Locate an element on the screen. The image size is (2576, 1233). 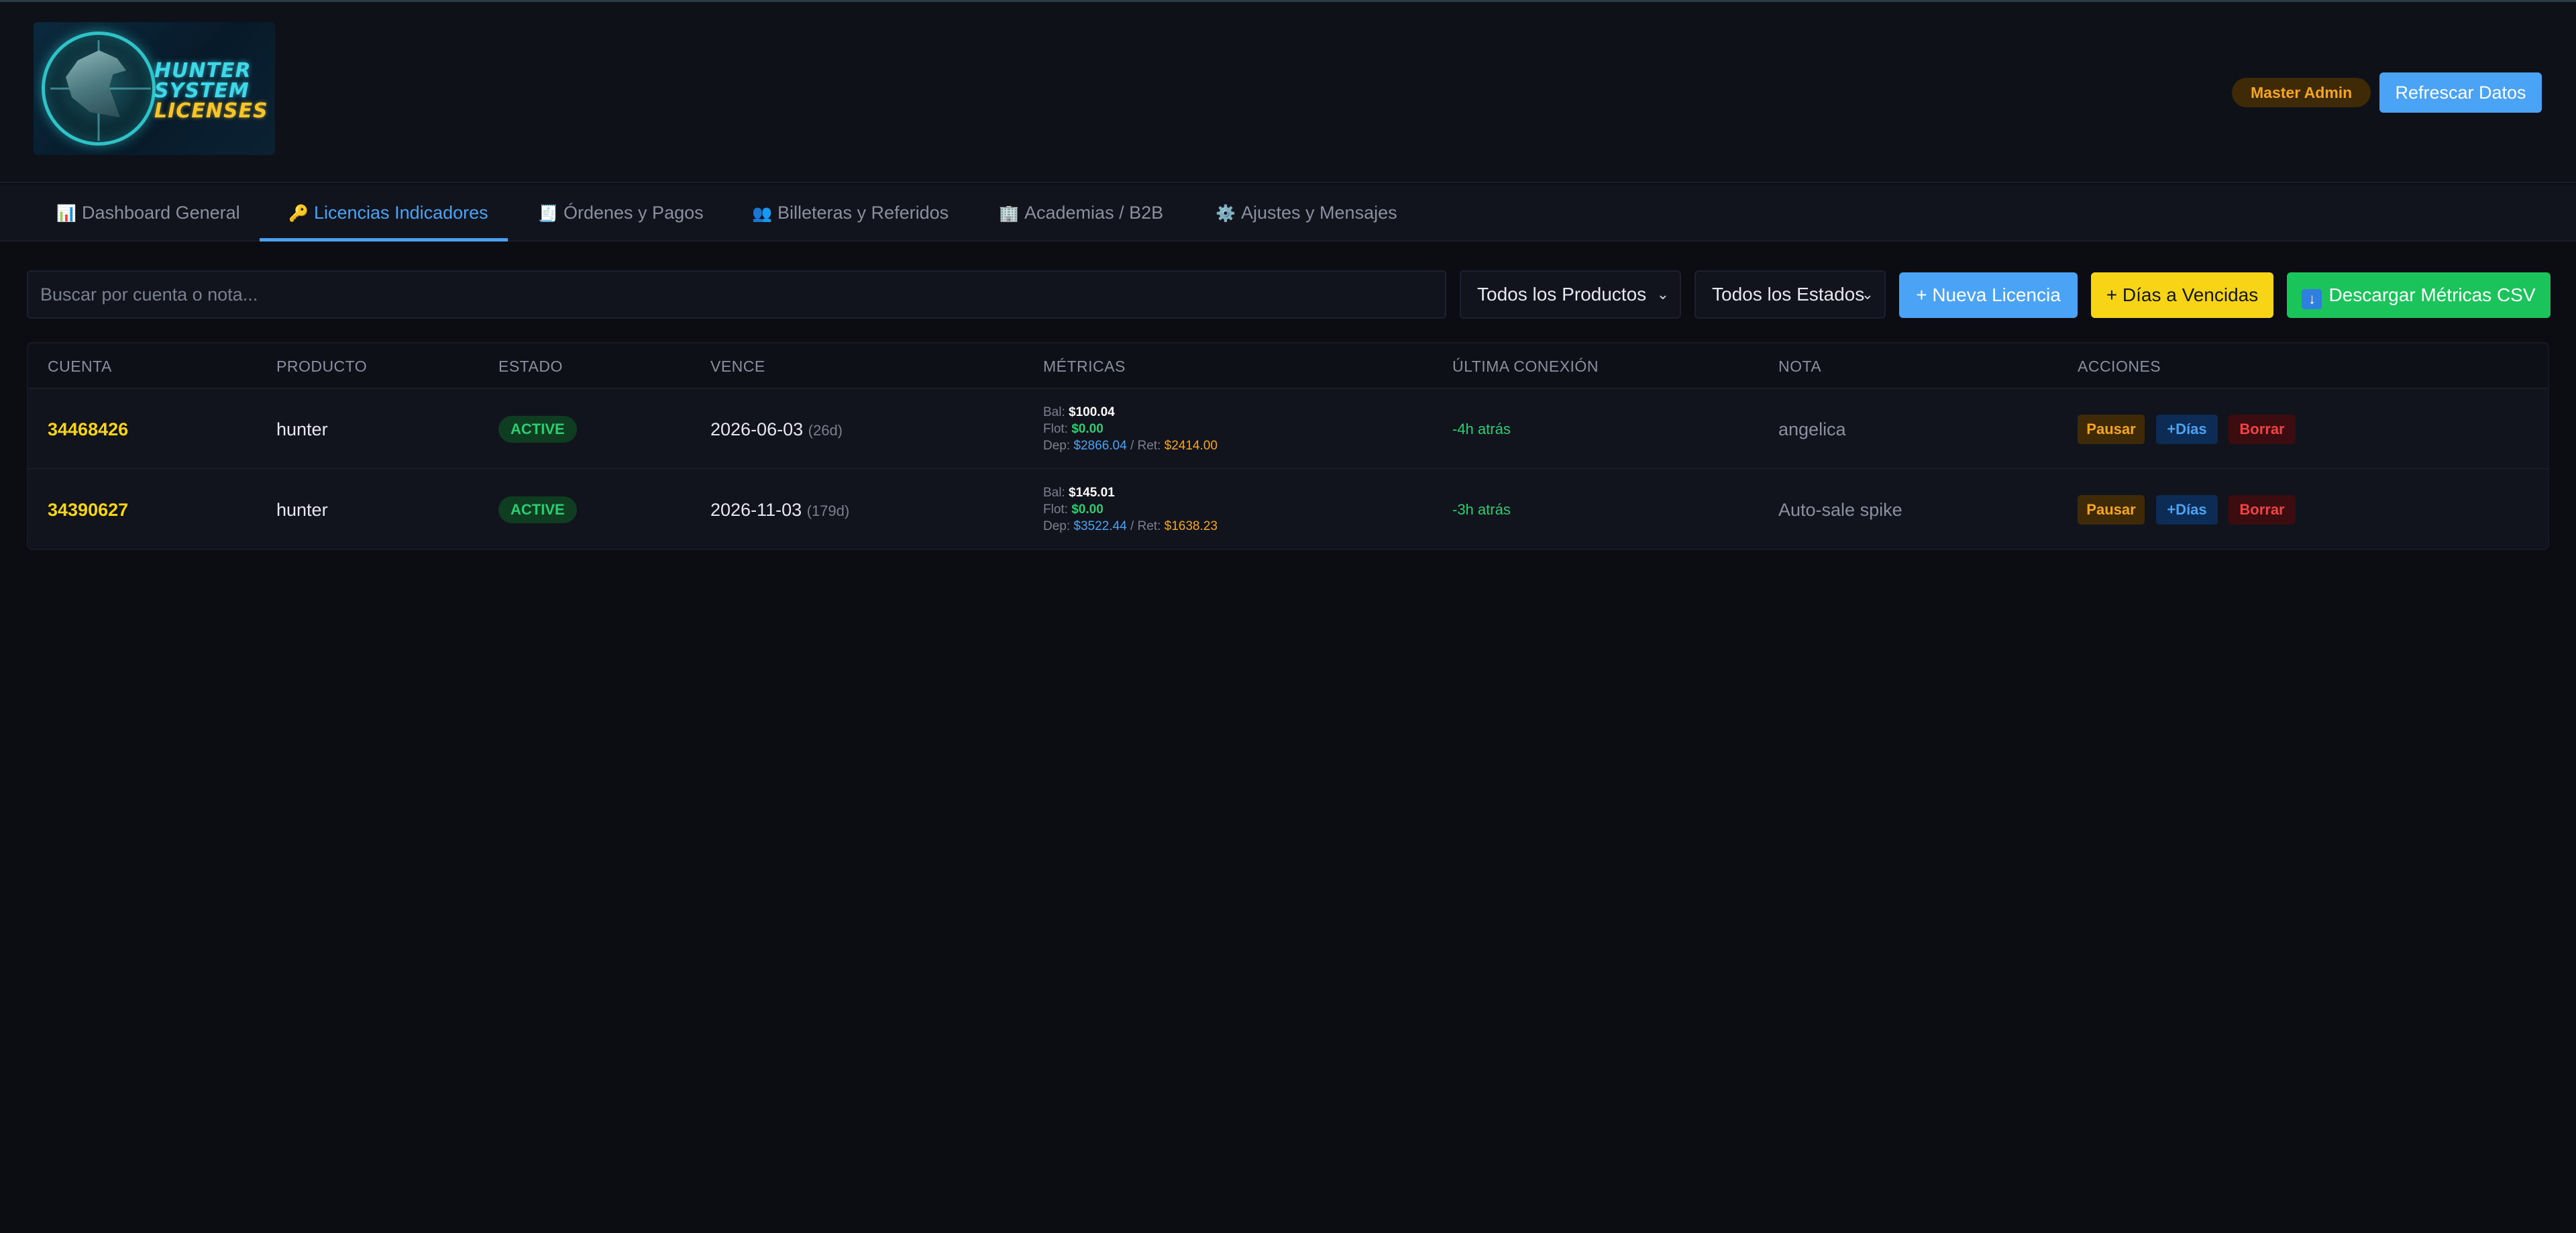
expiration-date: 2026-11-03 (179d) is located at coordinates (780, 510).